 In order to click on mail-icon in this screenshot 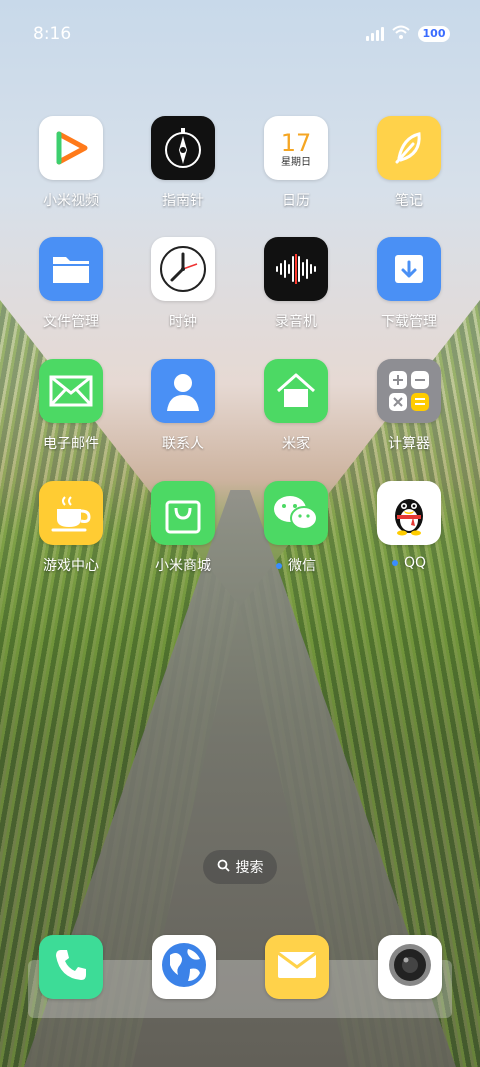, I will do `click(71, 391)`.